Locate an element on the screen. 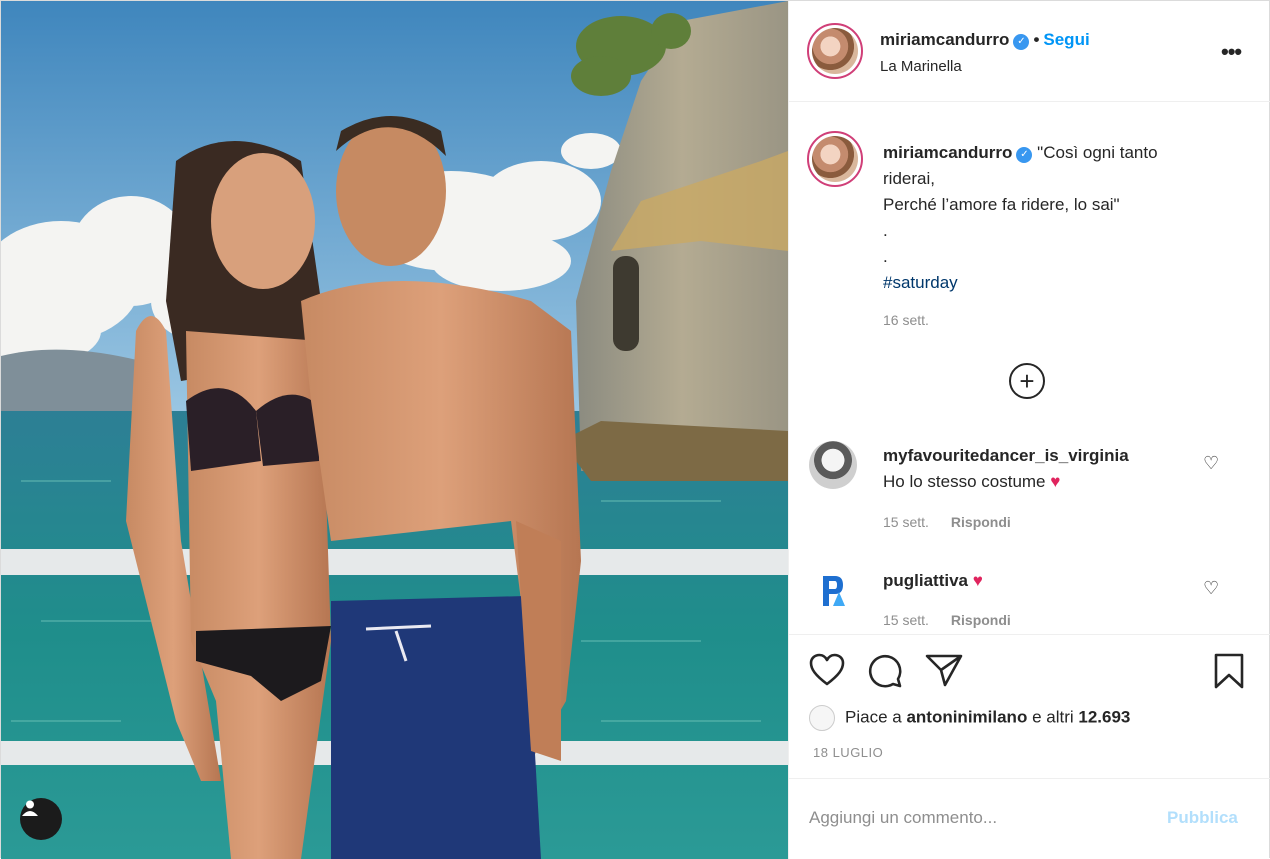 This screenshot has height=859, width=1270. liker-avatar is located at coordinates (822, 718).